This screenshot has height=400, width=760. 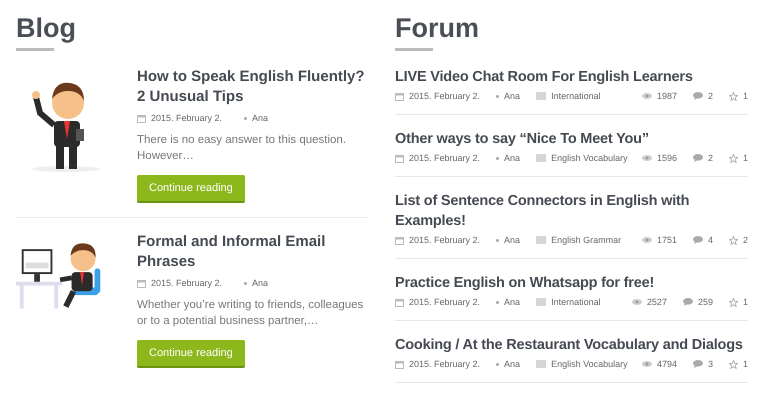 I want to click on topic-title: Cooking / At the Restaurant Vocabulary and Dialogs, so click(x=571, y=345).